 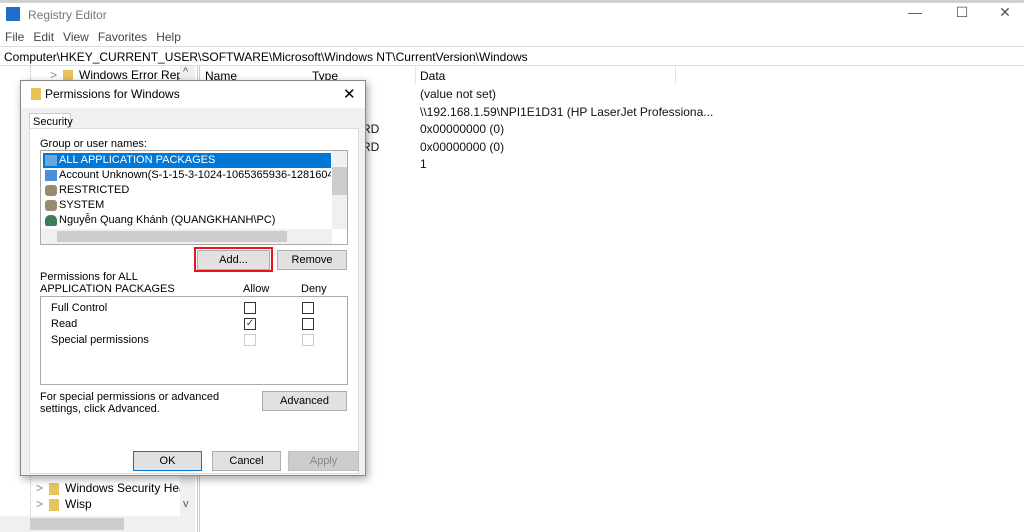 What do you see at coordinates (308, 308) in the screenshot?
I see `full-control-deny-checkbox` at bounding box center [308, 308].